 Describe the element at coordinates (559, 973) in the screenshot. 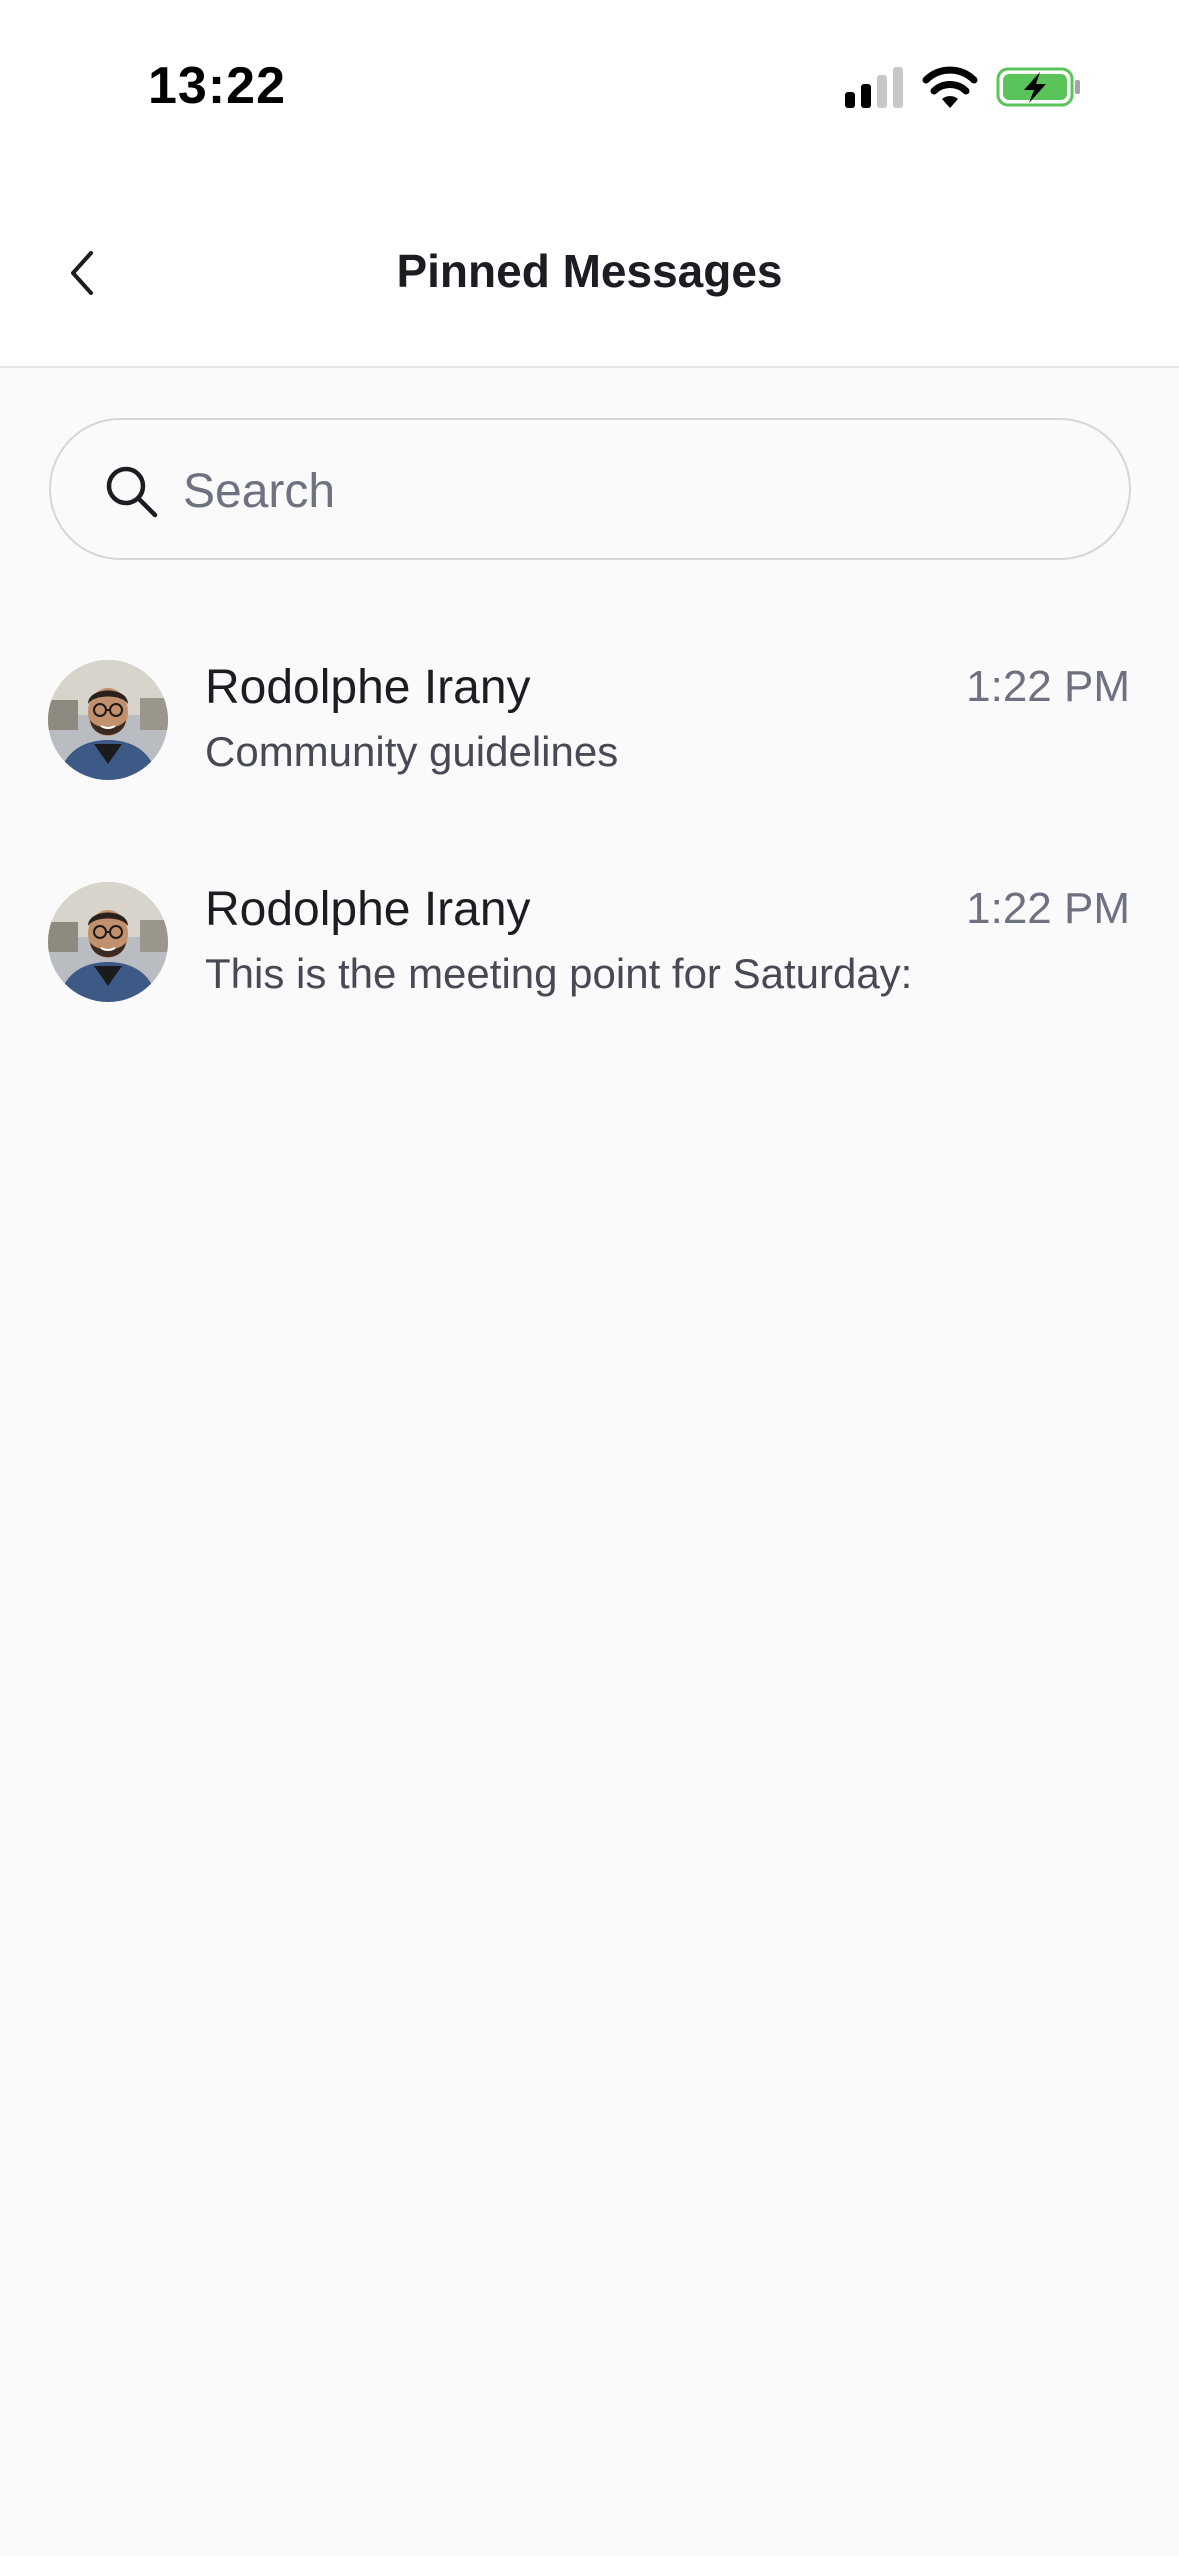

I see `message-preview: This is the meeting point for Saturday:` at that location.